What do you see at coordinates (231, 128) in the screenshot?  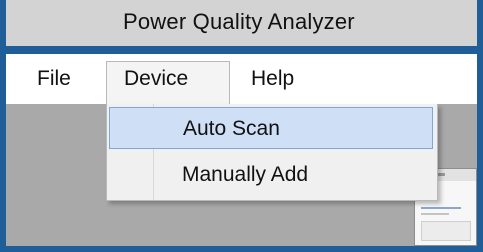 I see `menu-item-label: Auto Scan` at bounding box center [231, 128].